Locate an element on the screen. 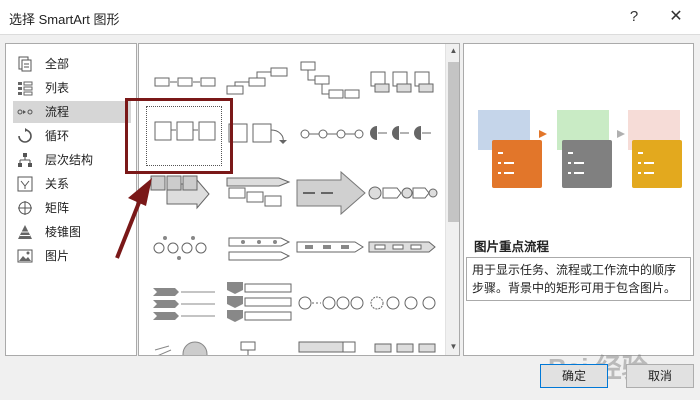 The image size is (700, 400). category-label: 关系 is located at coordinates (57, 184).